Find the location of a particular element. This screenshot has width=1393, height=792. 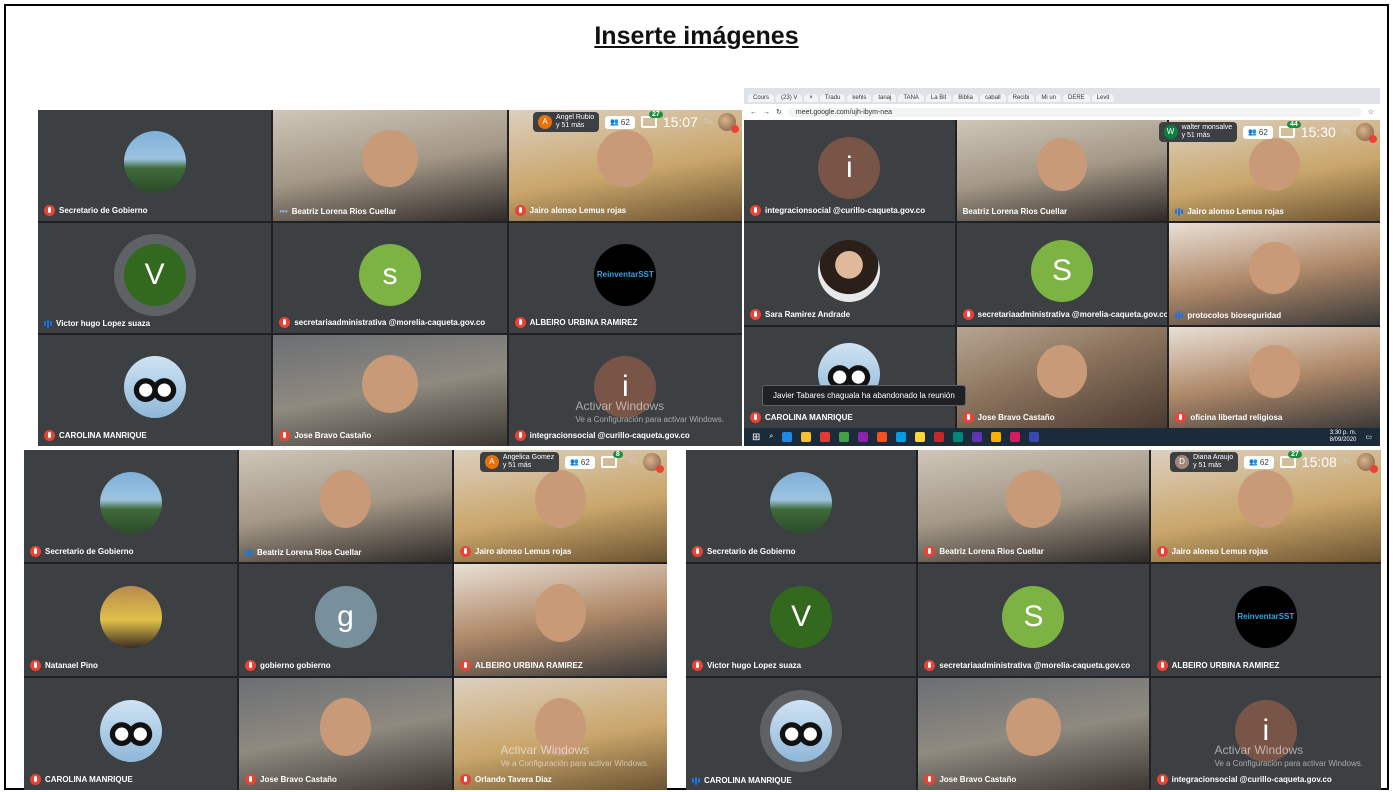

browser-tab: tanaj is located at coordinates (885, 97).